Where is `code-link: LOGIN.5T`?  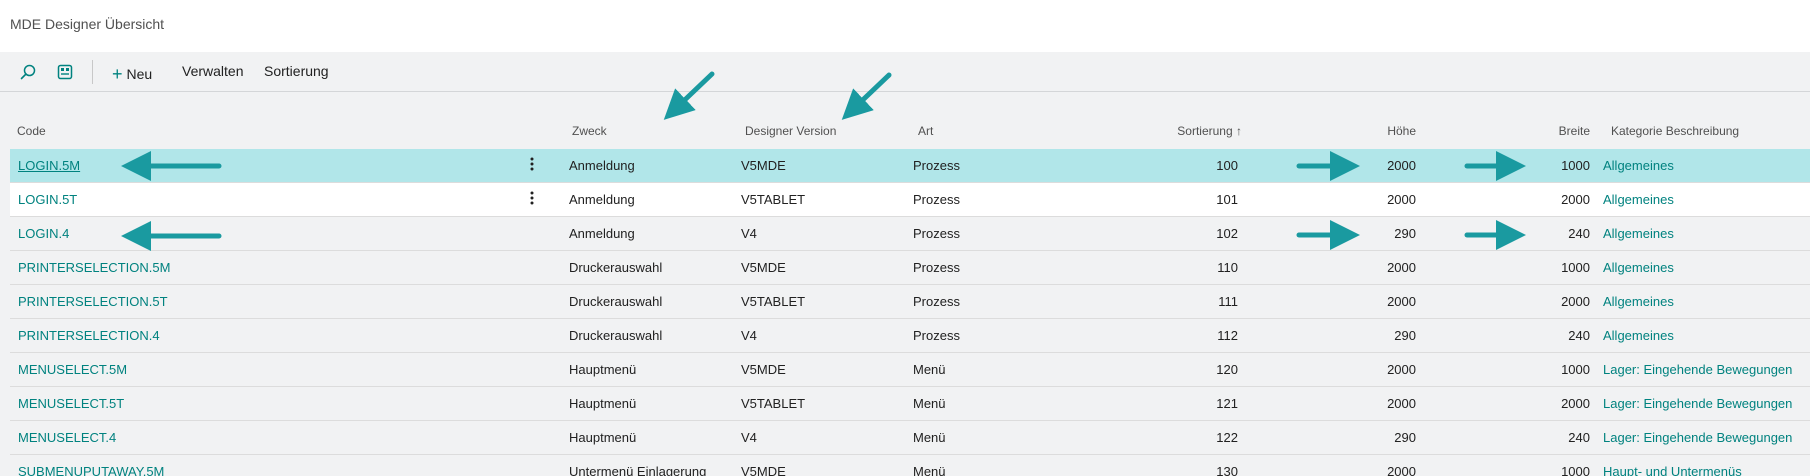
code-link: LOGIN.5T is located at coordinates (47, 199).